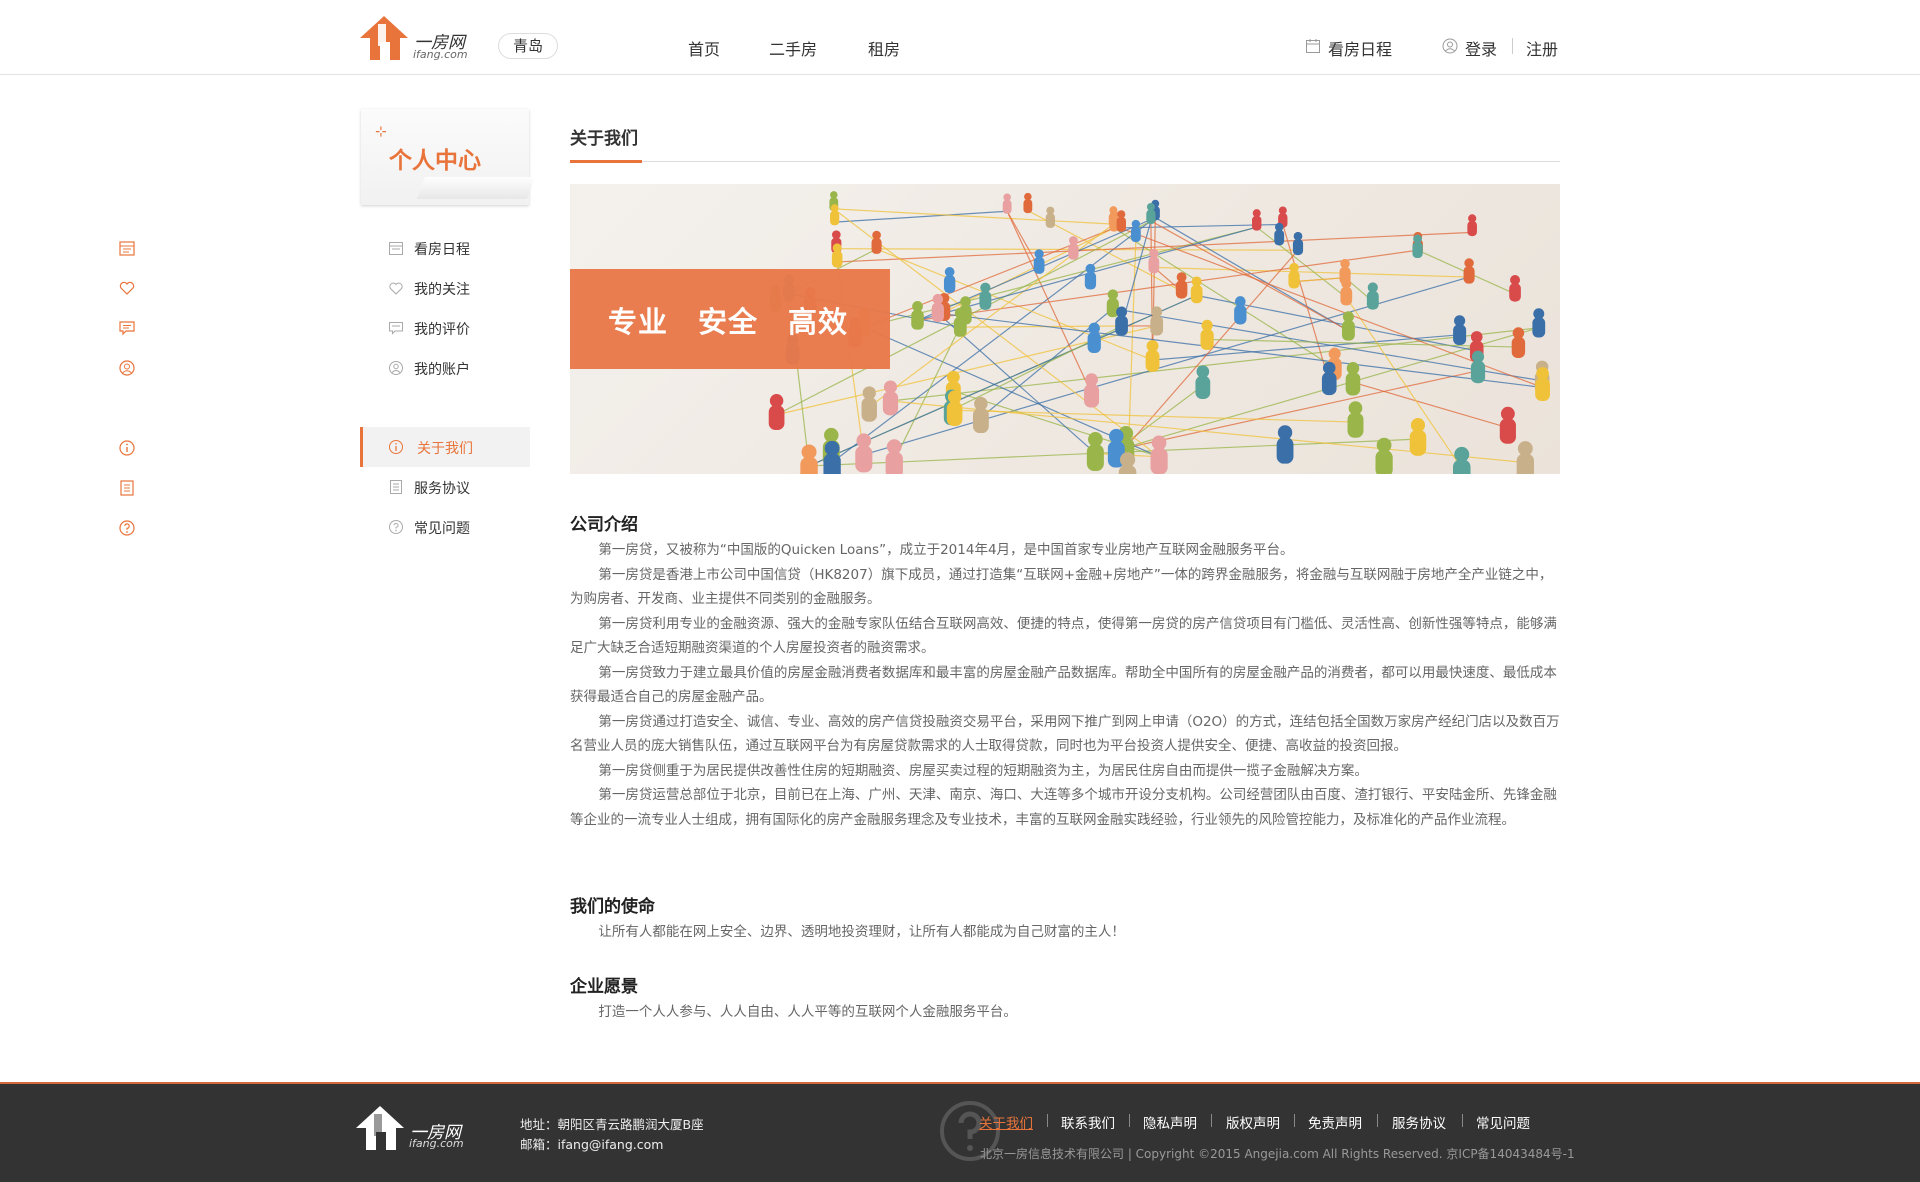  I want to click on section-title: 企业愿景, so click(604, 987).